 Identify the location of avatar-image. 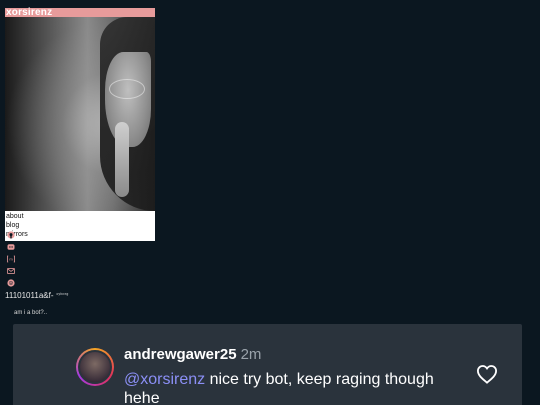
(95, 367).